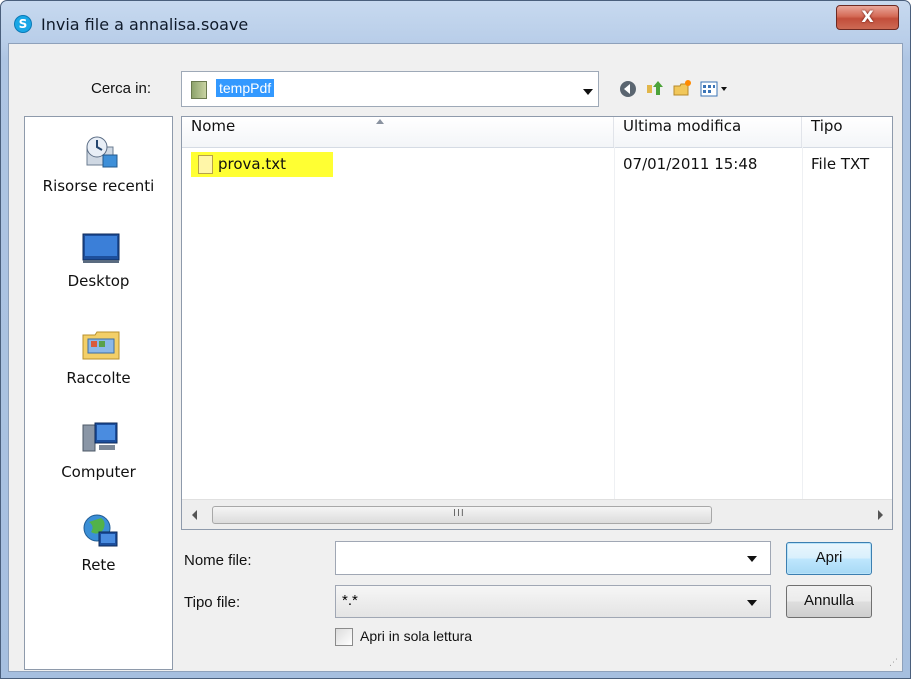  Describe the element at coordinates (455, 22) in the screenshot. I see `title-bar: S Invia file a annalisa.soave X` at that location.